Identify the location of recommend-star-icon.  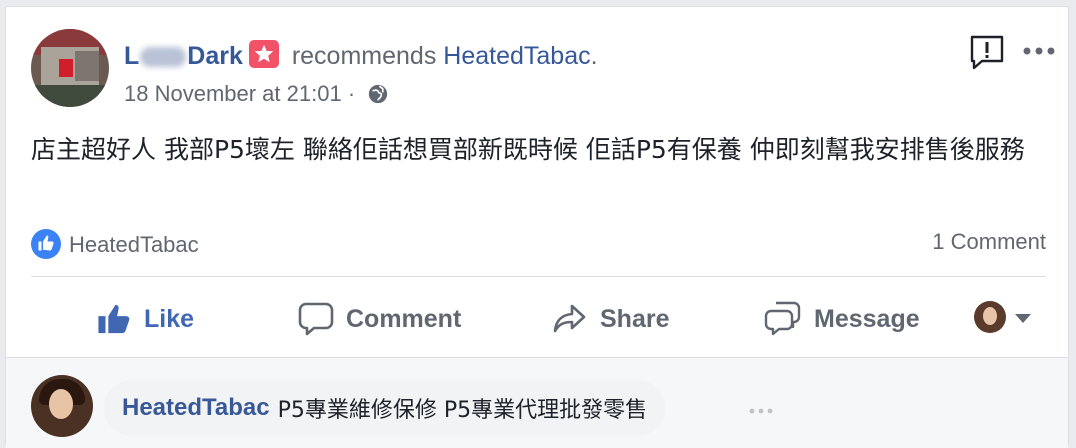
(263, 54).